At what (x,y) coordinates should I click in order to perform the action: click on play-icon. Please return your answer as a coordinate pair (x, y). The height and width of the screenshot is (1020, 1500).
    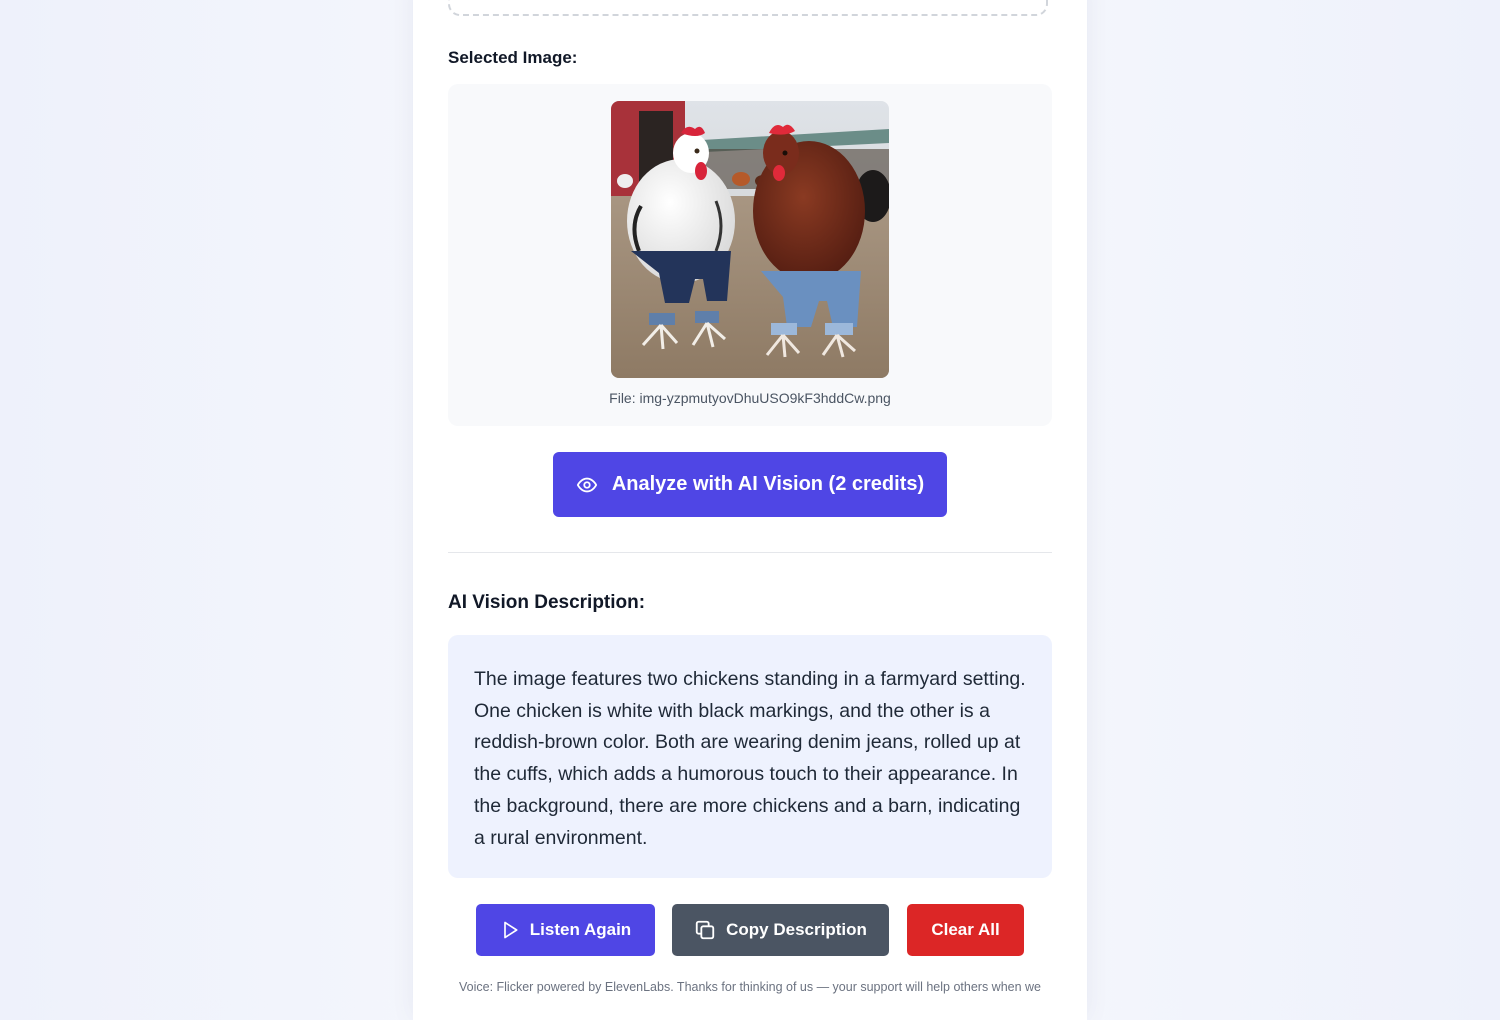
    Looking at the image, I should click on (510, 930).